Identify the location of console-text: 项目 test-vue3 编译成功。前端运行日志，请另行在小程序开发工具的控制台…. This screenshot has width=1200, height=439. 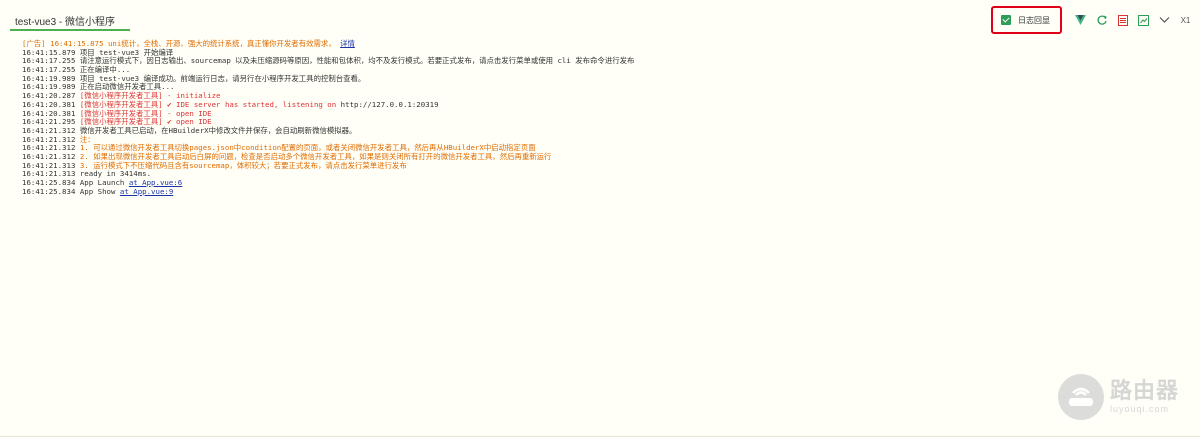
(222, 78).